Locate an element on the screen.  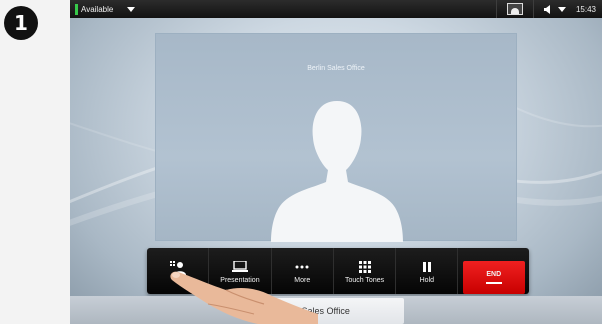
person-silhouette-icon is located at coordinates (337, 171).